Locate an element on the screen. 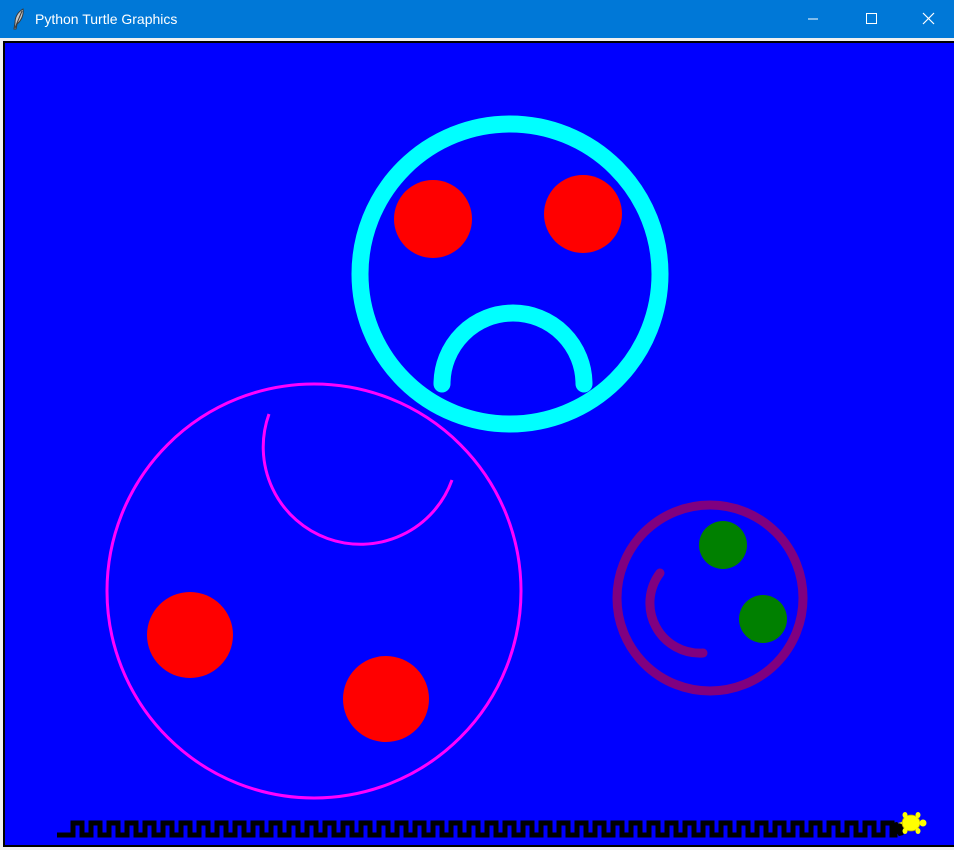 The height and width of the screenshot is (850, 954). window-title: Python Turtle Graphics is located at coordinates (106, 19).